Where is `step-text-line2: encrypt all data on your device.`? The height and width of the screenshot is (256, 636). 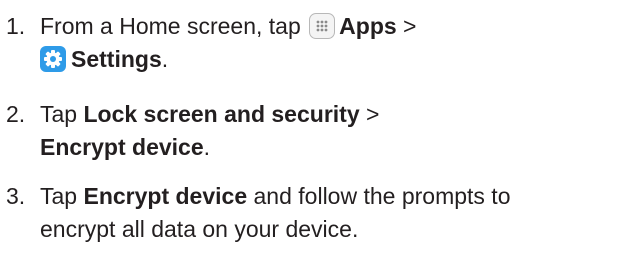 step-text-line2: encrypt all data on your device. is located at coordinates (199, 229).